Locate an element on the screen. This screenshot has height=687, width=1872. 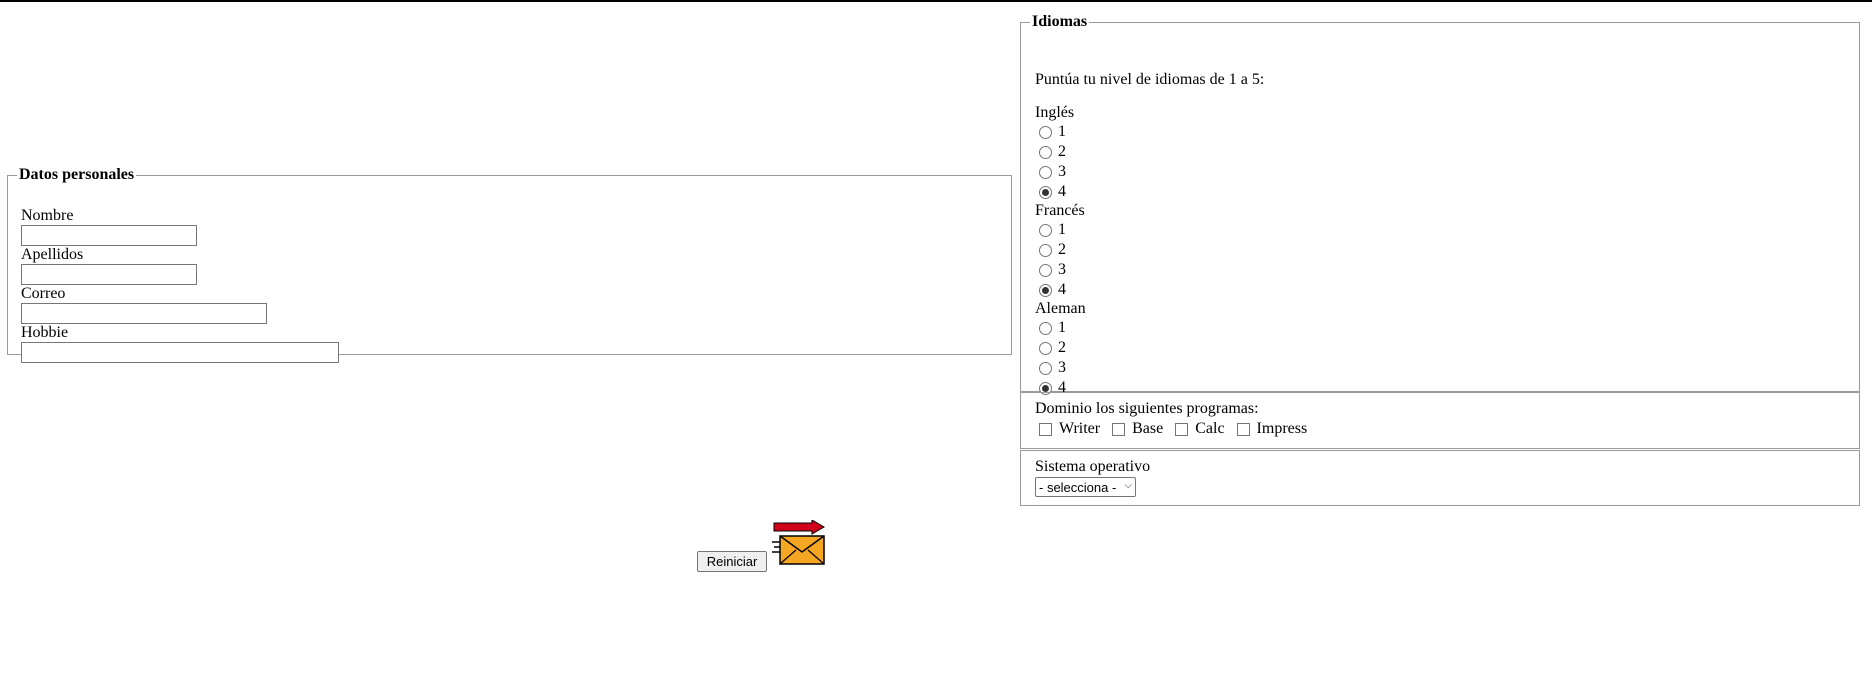
apellidos-label: Apellidos is located at coordinates (52, 254).